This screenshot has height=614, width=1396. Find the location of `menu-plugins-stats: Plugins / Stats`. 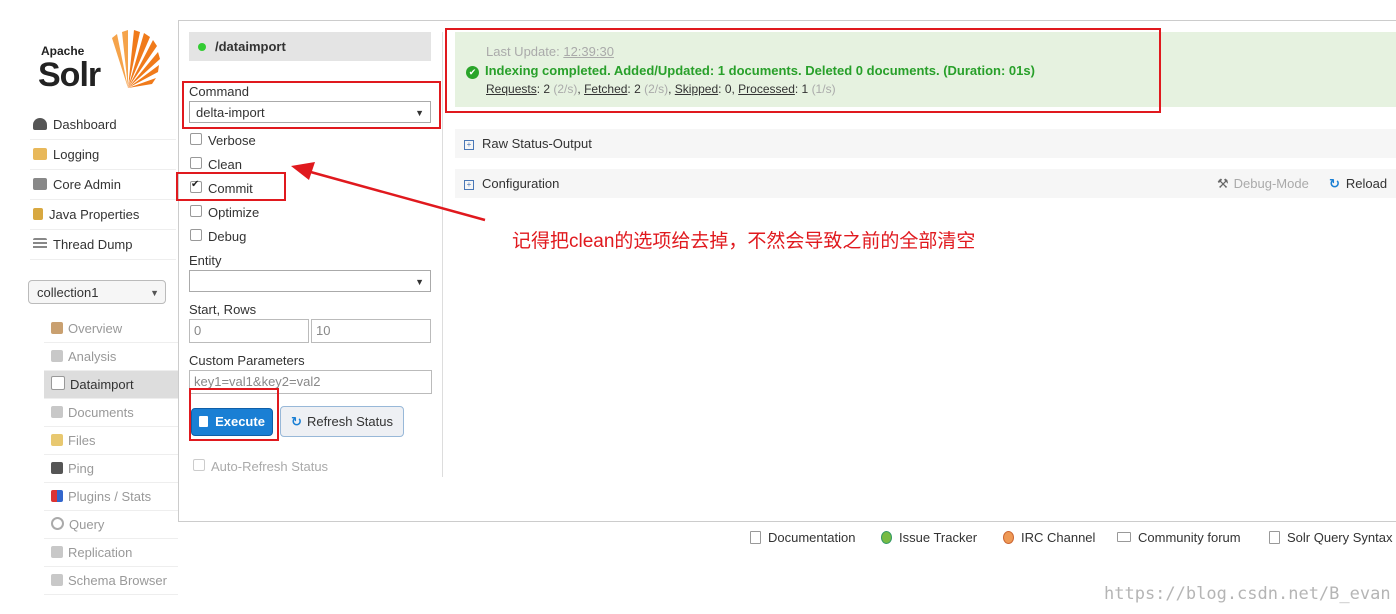

menu-plugins-stats: Plugins / Stats is located at coordinates (111, 497).